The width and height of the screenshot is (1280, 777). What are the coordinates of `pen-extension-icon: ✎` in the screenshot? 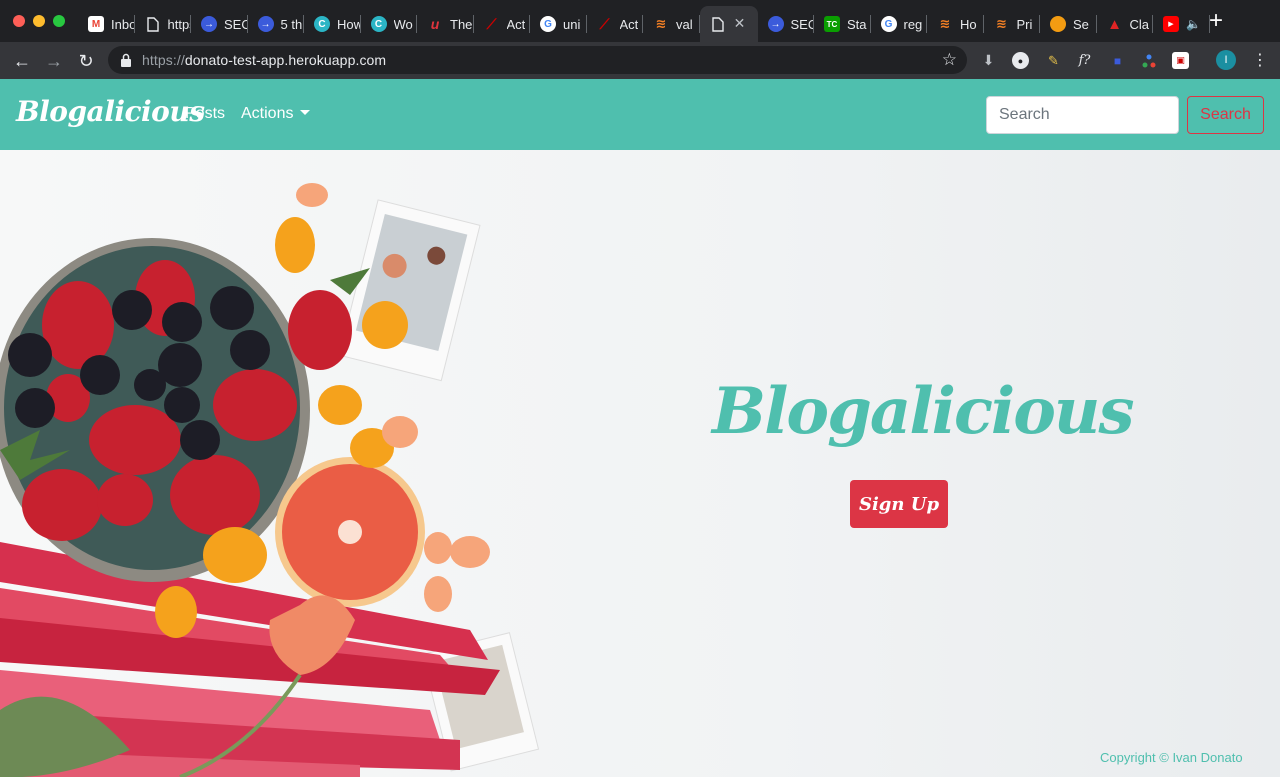 It's located at (1053, 60).